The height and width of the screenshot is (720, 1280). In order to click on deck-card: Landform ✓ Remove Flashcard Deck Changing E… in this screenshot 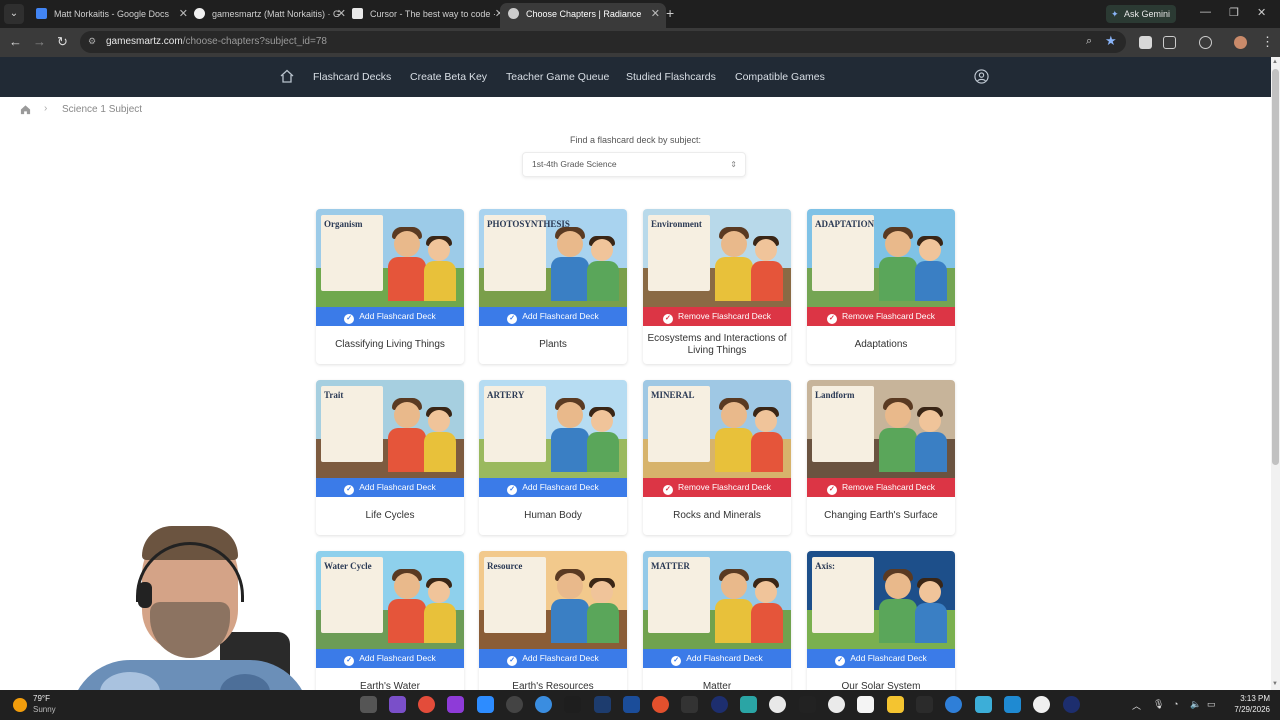, I will do `click(881, 457)`.